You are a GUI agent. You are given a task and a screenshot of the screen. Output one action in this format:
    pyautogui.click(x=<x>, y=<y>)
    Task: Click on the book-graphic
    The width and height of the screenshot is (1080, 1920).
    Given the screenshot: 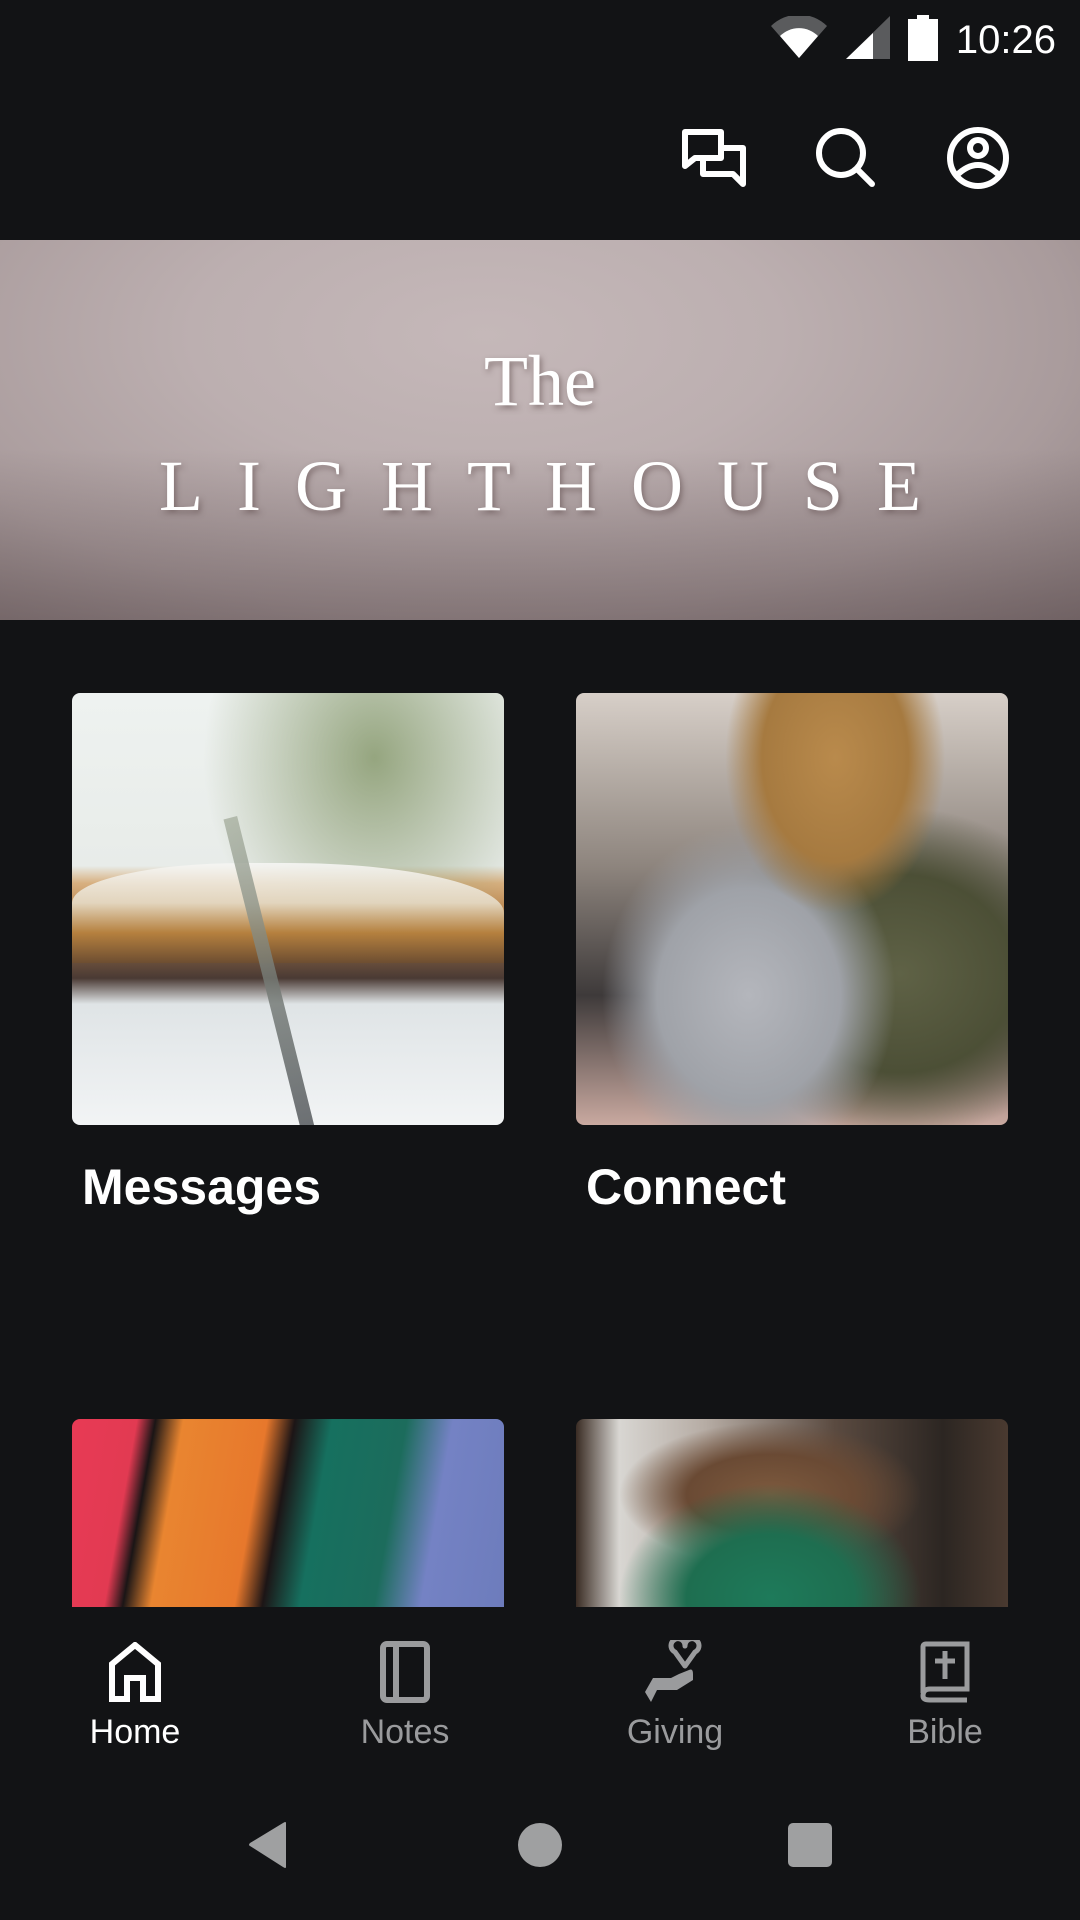 What is the action you would take?
    pyautogui.click(x=288, y=913)
    